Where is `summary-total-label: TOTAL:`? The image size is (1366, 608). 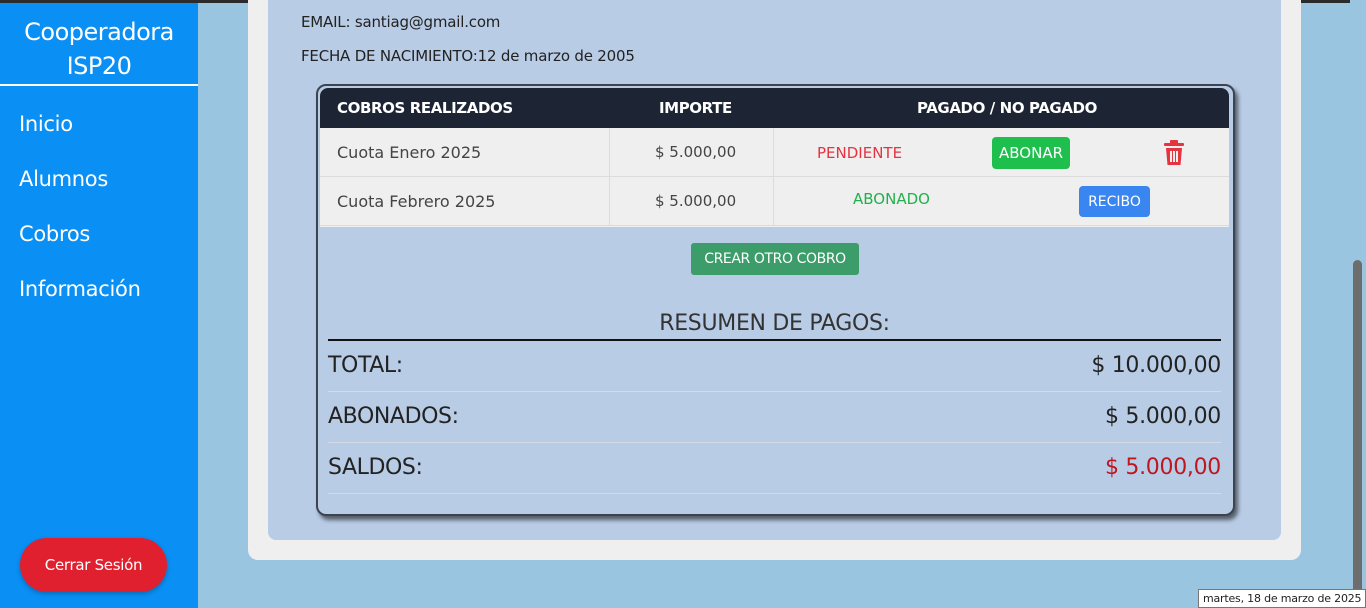
summary-total-label: TOTAL: is located at coordinates (365, 365).